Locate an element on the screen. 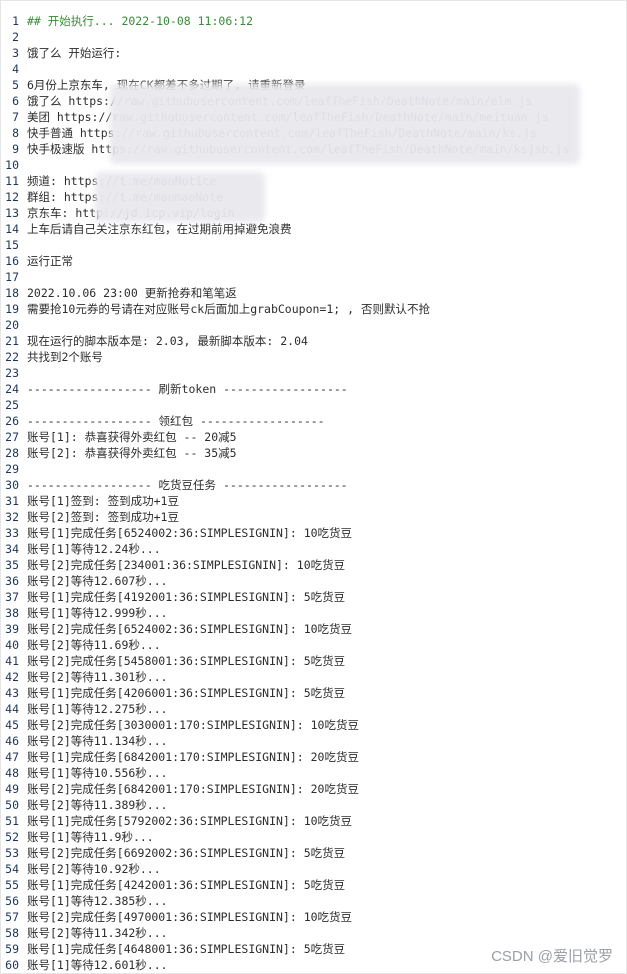  log-line: 1 ## 开始执行... 2022-10-08 11:06:12 is located at coordinates (314, 21).